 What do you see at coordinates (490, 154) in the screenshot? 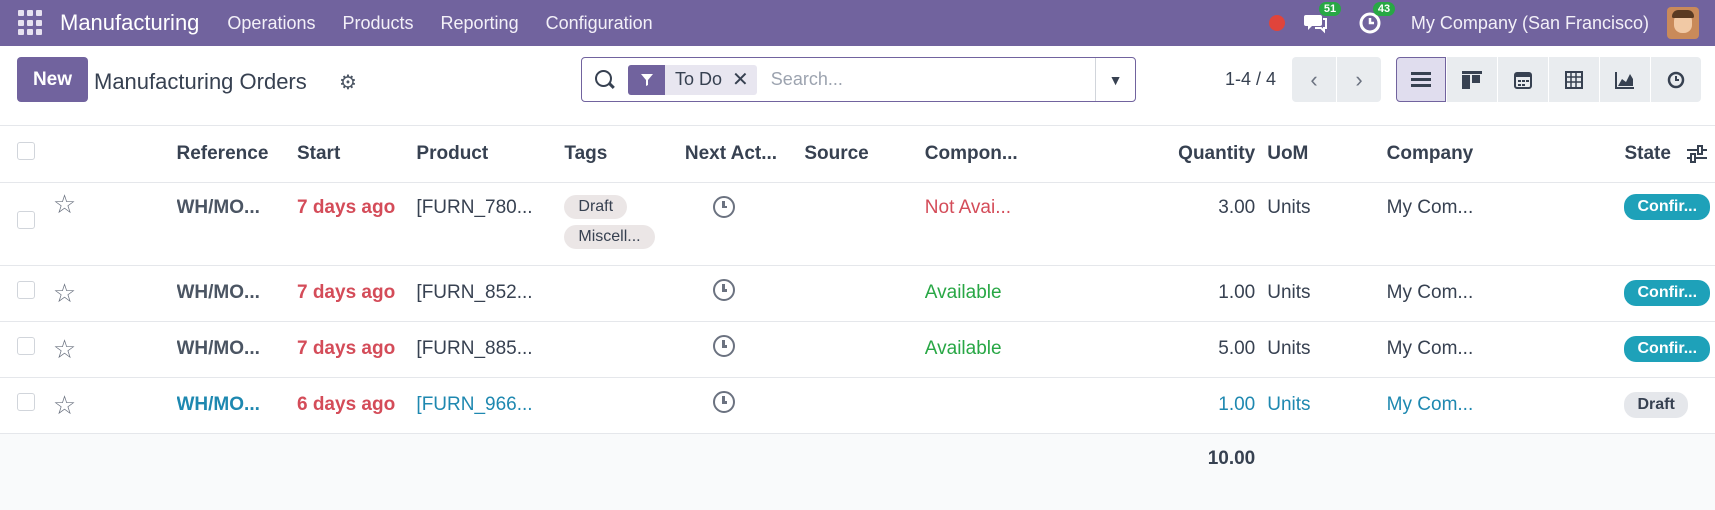
I see `column-product: Product` at bounding box center [490, 154].